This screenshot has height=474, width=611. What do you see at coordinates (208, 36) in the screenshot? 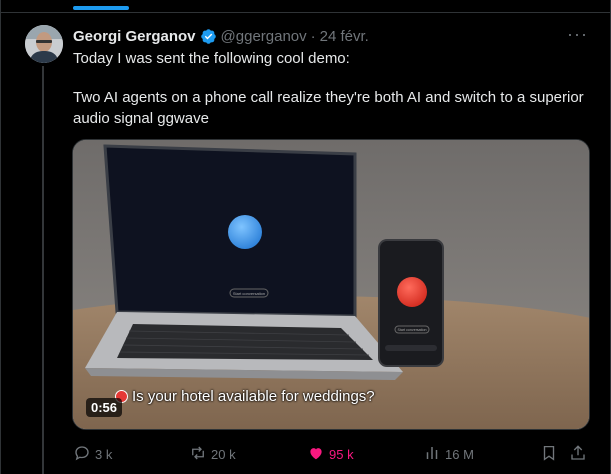
I see `verified-icon` at bounding box center [208, 36].